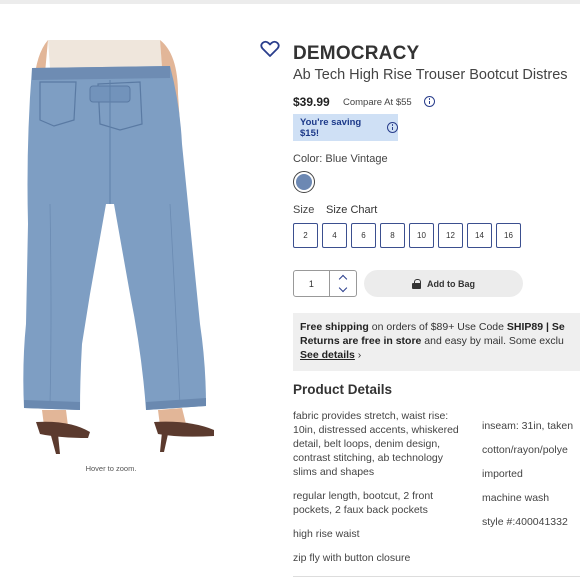  Describe the element at coordinates (356, 54) in the screenshot. I see `product-brand: DEMOCRACY` at that location.